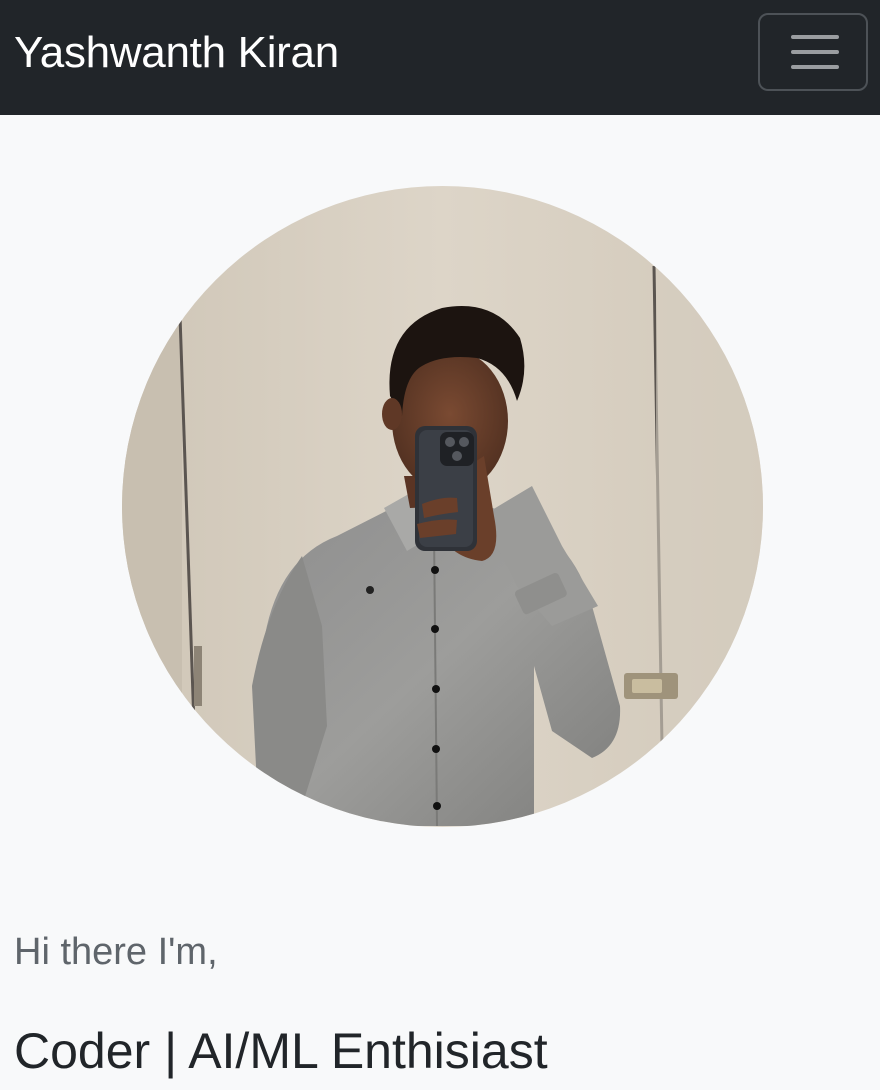 This screenshot has width=880, height=1090. What do you see at coordinates (813, 52) in the screenshot?
I see `navbar-toggle-button` at bounding box center [813, 52].